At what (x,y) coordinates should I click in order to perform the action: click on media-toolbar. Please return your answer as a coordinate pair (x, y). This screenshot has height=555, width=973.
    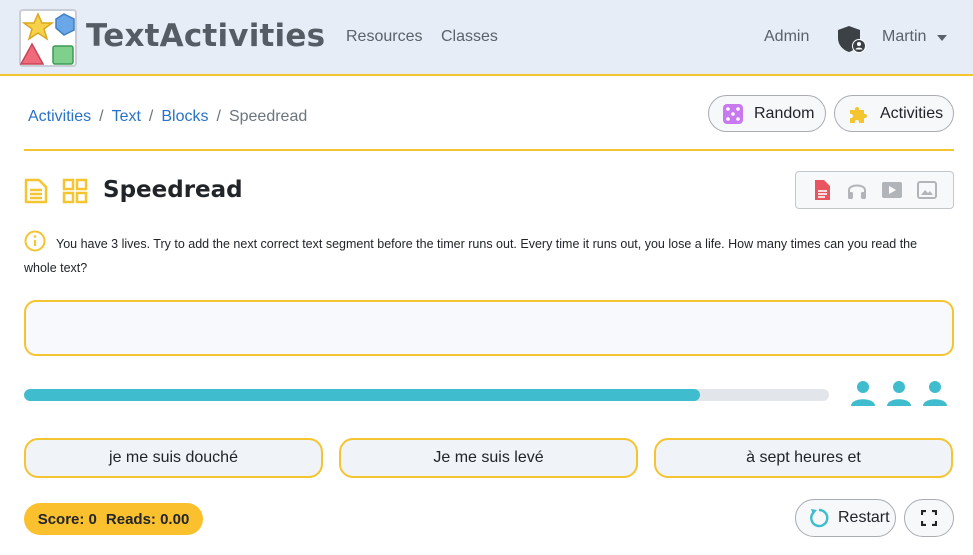
    Looking at the image, I should click on (874, 190).